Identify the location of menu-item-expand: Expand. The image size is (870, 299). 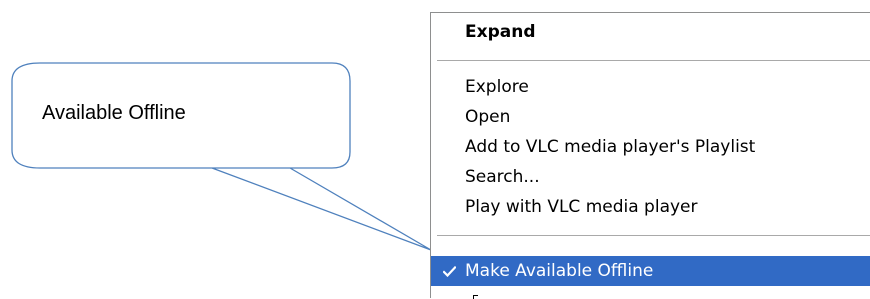
(650, 32).